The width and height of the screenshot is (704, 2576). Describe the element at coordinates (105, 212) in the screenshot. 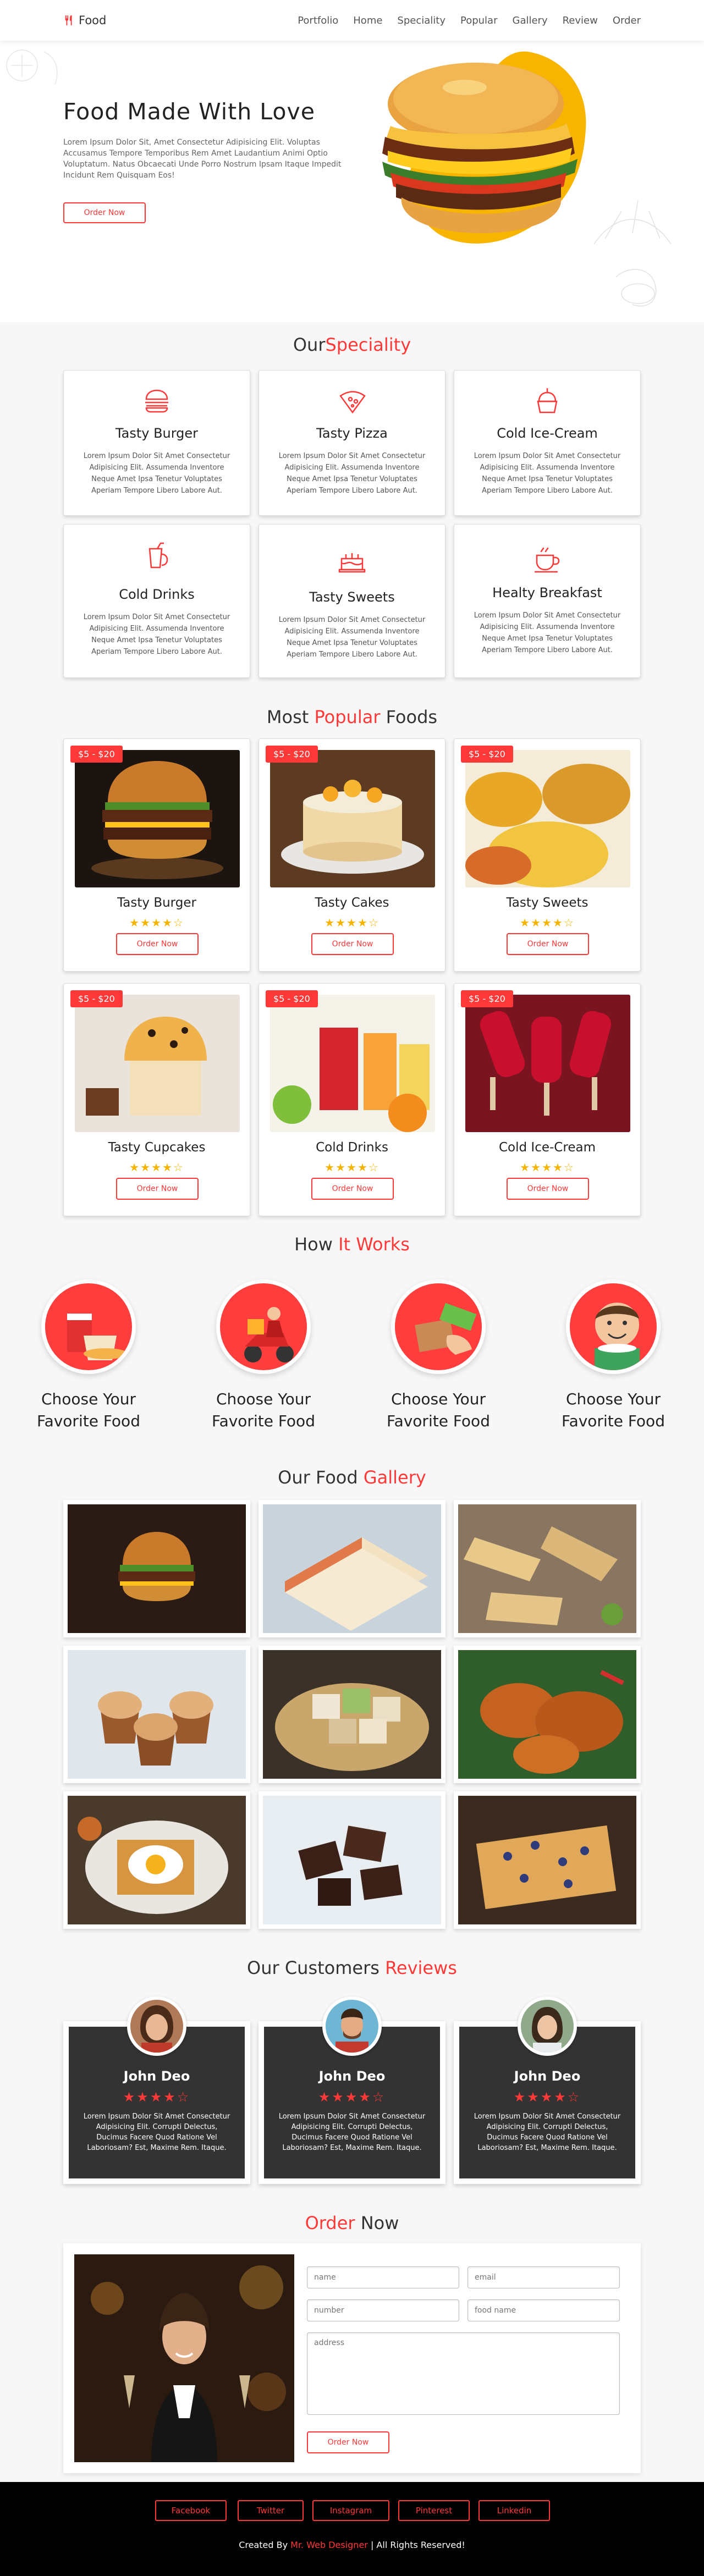

I see `hero-order-button: Order Now` at that location.